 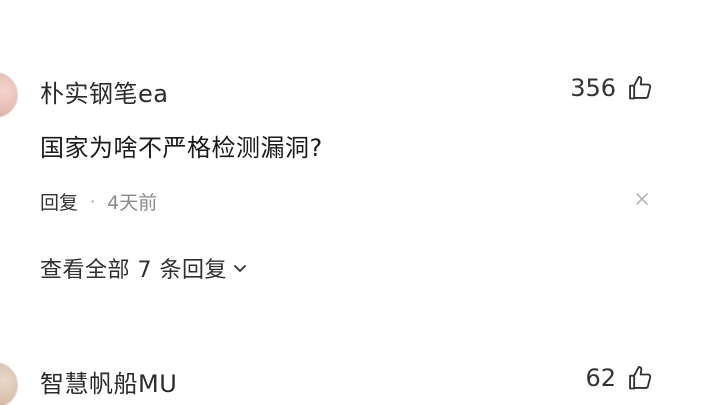 I want to click on like-count: 62, so click(x=600, y=378).